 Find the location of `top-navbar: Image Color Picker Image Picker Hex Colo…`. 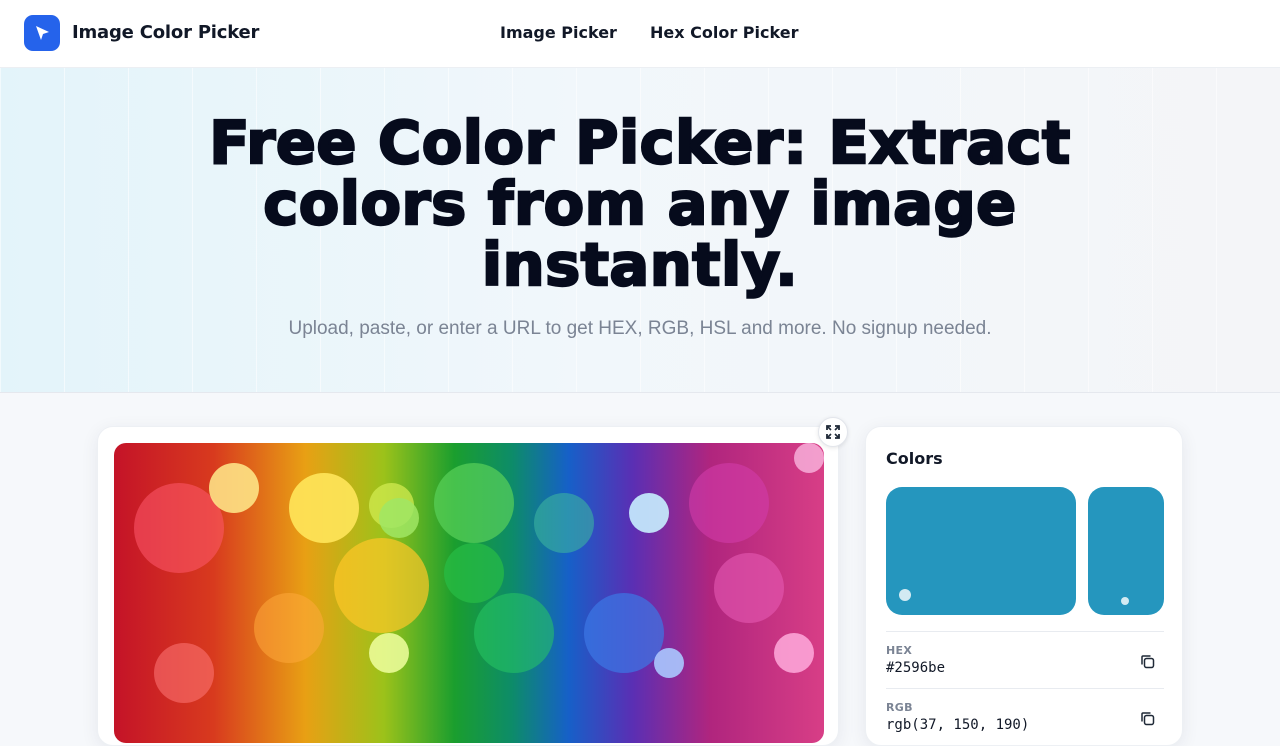

top-navbar: Image Color Picker Image Picker Hex Colo… is located at coordinates (640, 34).